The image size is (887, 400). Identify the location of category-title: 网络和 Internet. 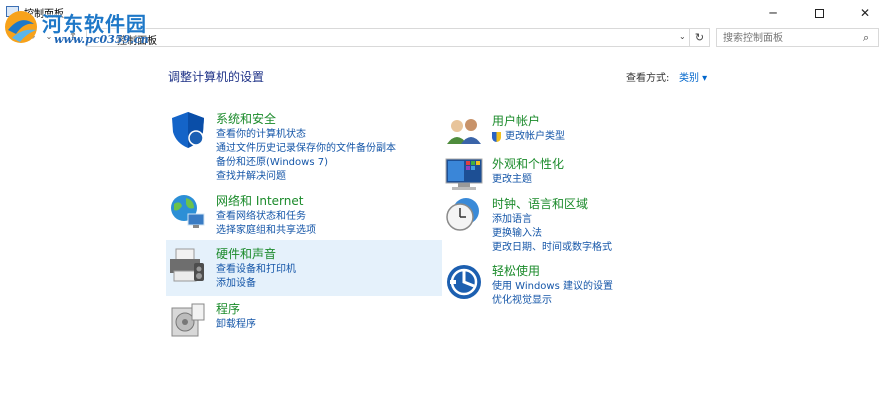
(259, 200).